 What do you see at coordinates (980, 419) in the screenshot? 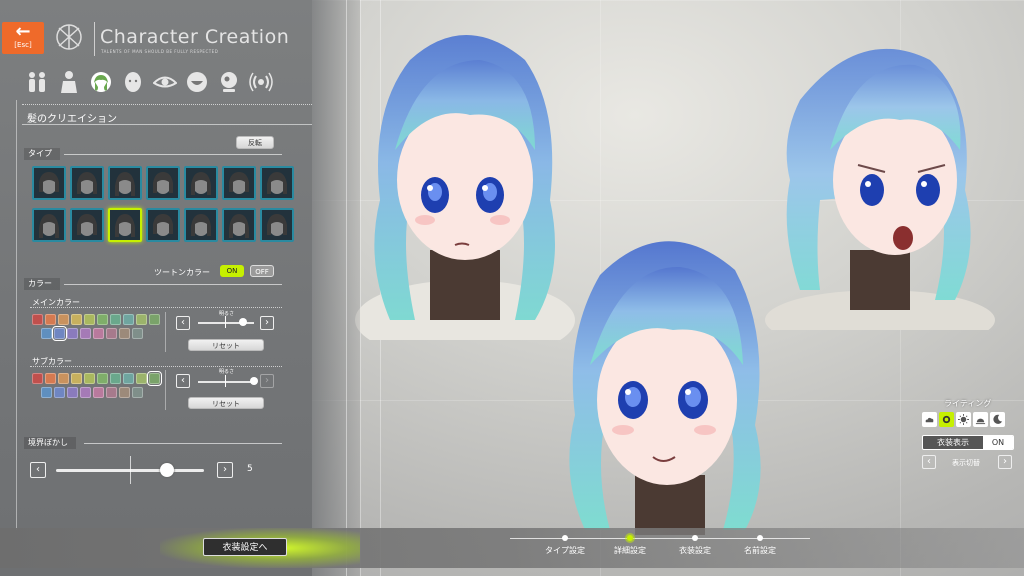
I see `lighting-sunset-button` at bounding box center [980, 419].